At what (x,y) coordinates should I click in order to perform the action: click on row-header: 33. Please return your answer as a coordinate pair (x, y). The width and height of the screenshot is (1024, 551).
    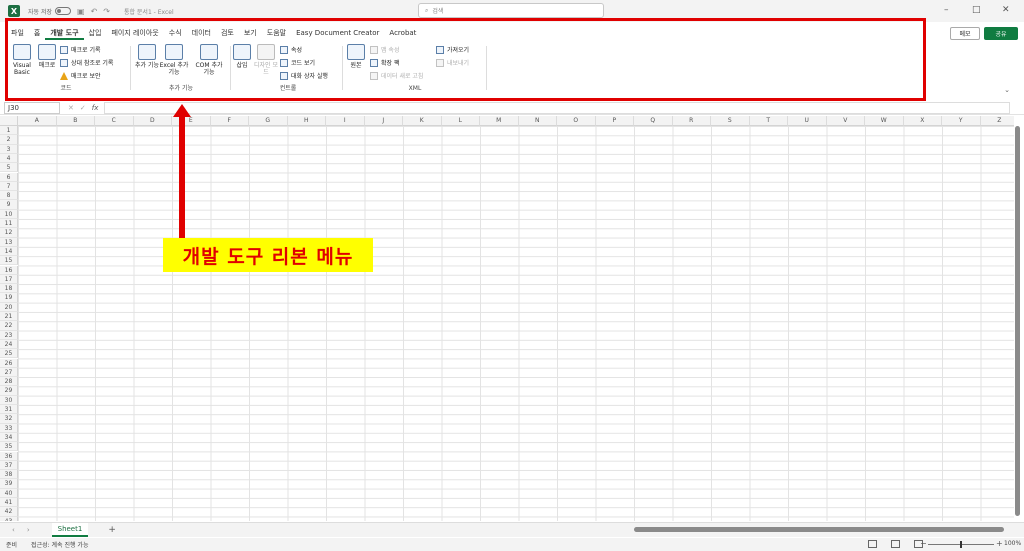
    Looking at the image, I should click on (9, 428).